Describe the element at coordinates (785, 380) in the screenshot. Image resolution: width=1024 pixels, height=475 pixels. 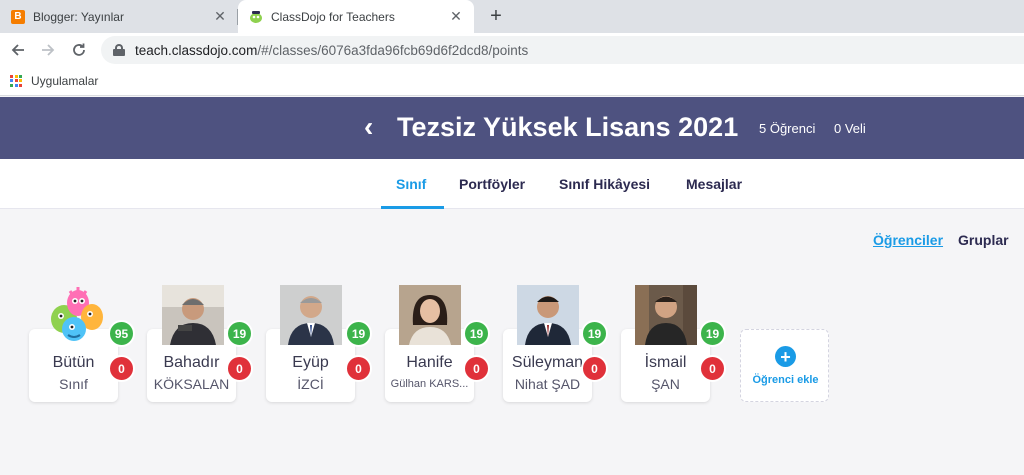
I see `add-student-label: Öğrenci ekle` at that location.